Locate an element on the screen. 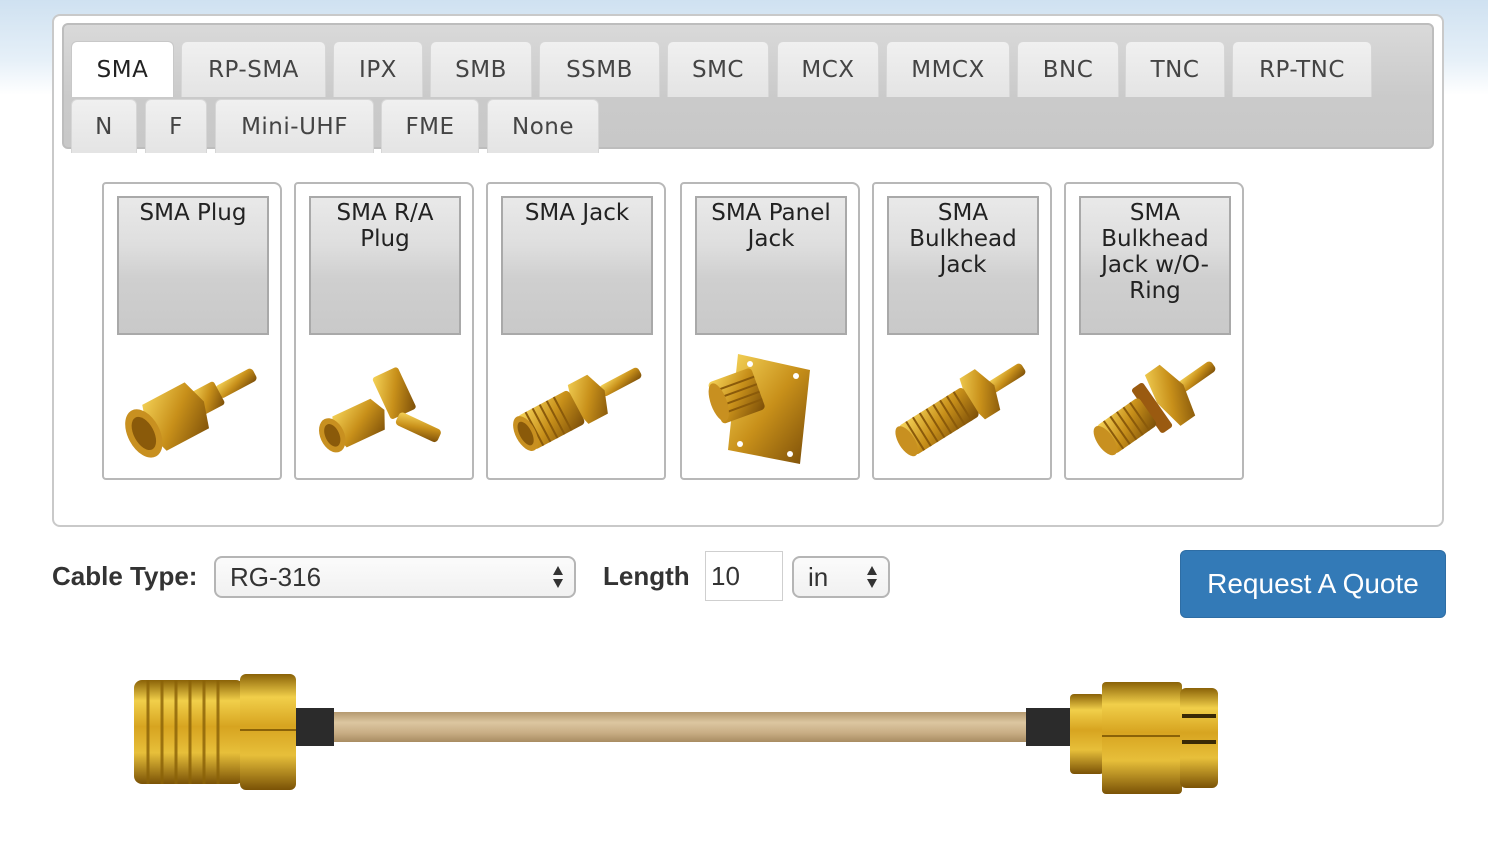 The image size is (1488, 850). tab-mini-uhf: Mini-UHF is located at coordinates (294, 126).